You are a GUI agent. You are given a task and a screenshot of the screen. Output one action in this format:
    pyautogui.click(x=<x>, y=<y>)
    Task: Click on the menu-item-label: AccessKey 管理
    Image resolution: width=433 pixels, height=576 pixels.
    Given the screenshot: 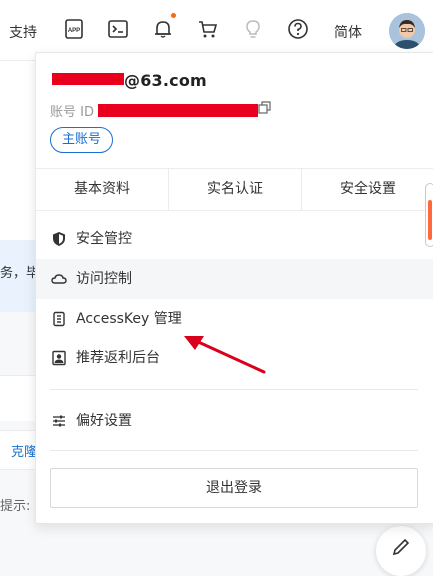 What is the action you would take?
    pyautogui.click(x=129, y=319)
    